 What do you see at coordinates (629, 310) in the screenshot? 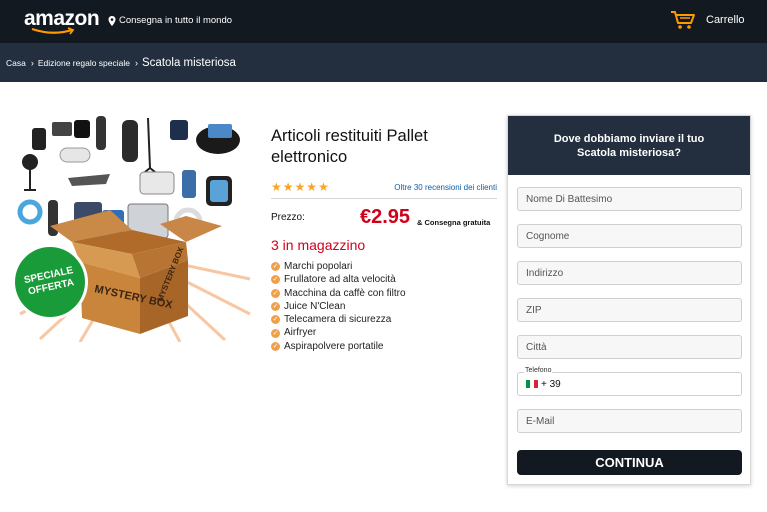
I see `zip-field: ZIP` at bounding box center [629, 310].